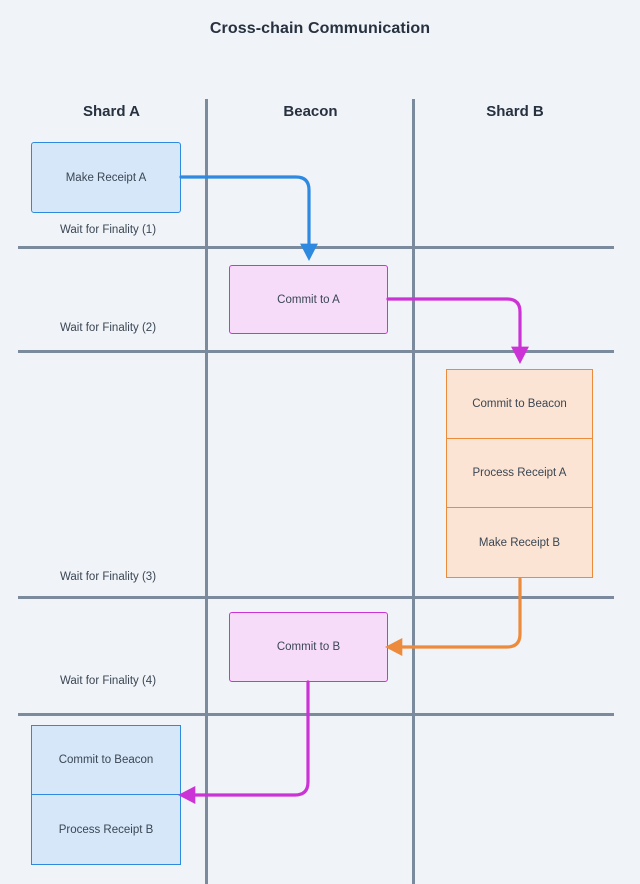  I want to click on wait-label-1: Wait for Finality (1), so click(108, 230).